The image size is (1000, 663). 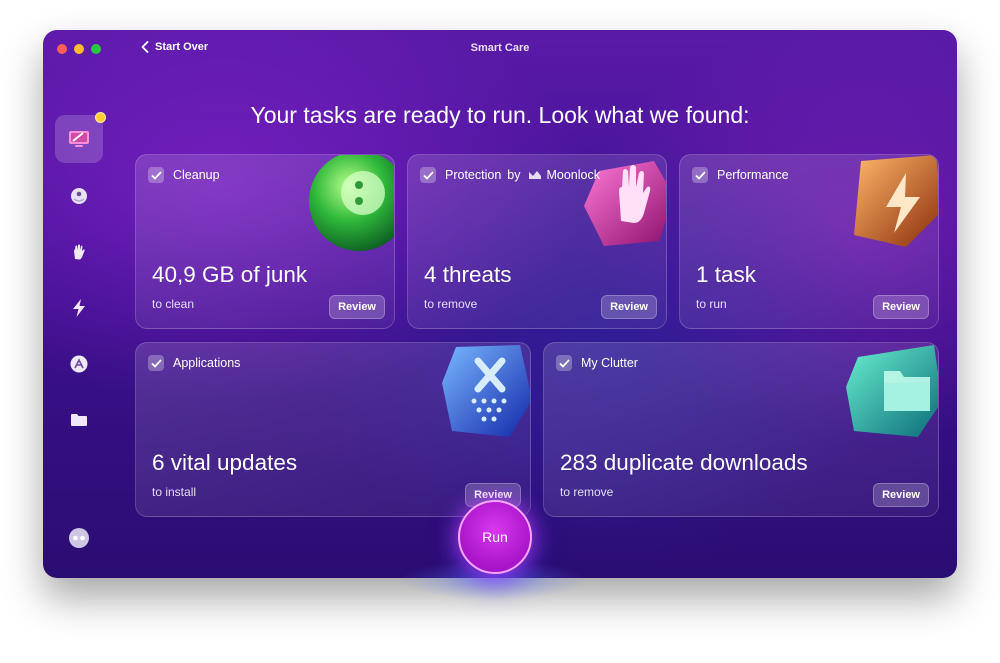 I want to click on cleanup-review-button: Review, so click(x=357, y=307).